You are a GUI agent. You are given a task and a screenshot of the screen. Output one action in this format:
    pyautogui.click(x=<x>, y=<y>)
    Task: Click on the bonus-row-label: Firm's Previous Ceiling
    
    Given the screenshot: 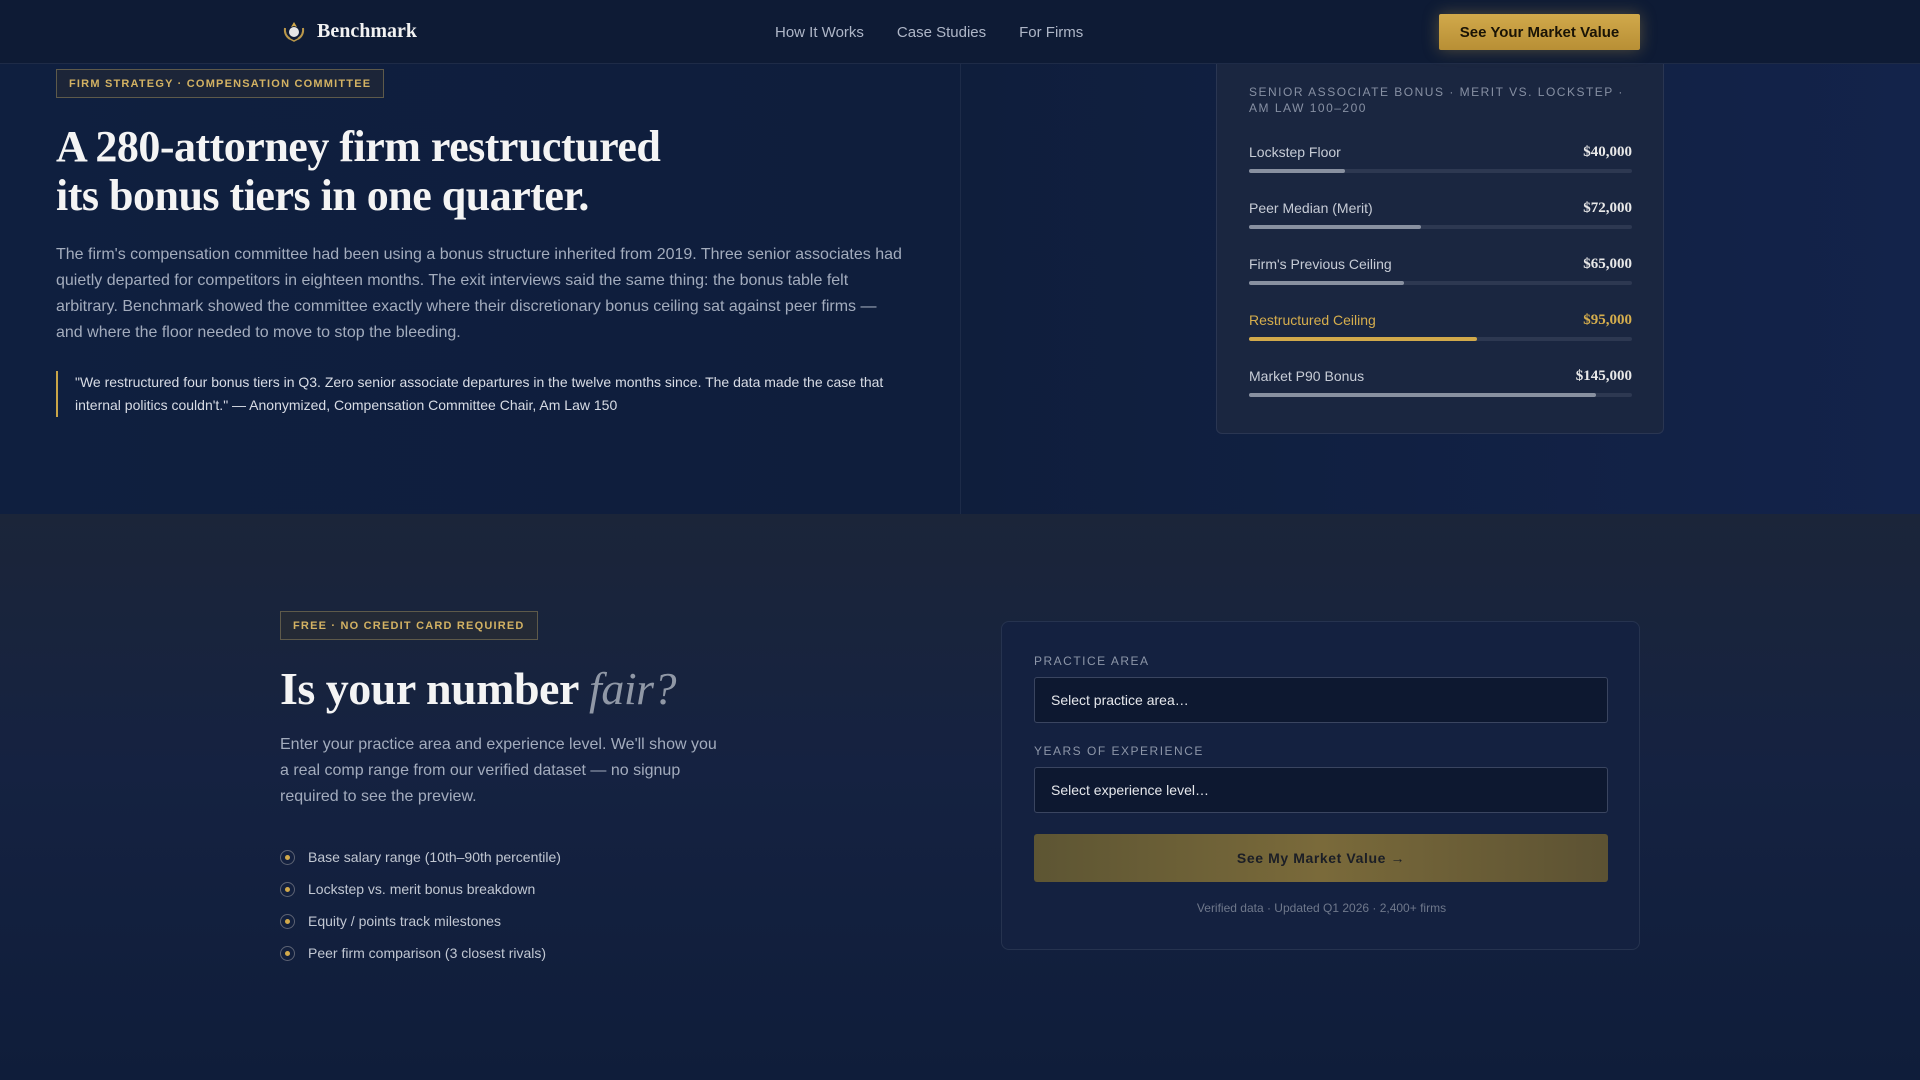 What is the action you would take?
    pyautogui.click(x=1320, y=264)
    